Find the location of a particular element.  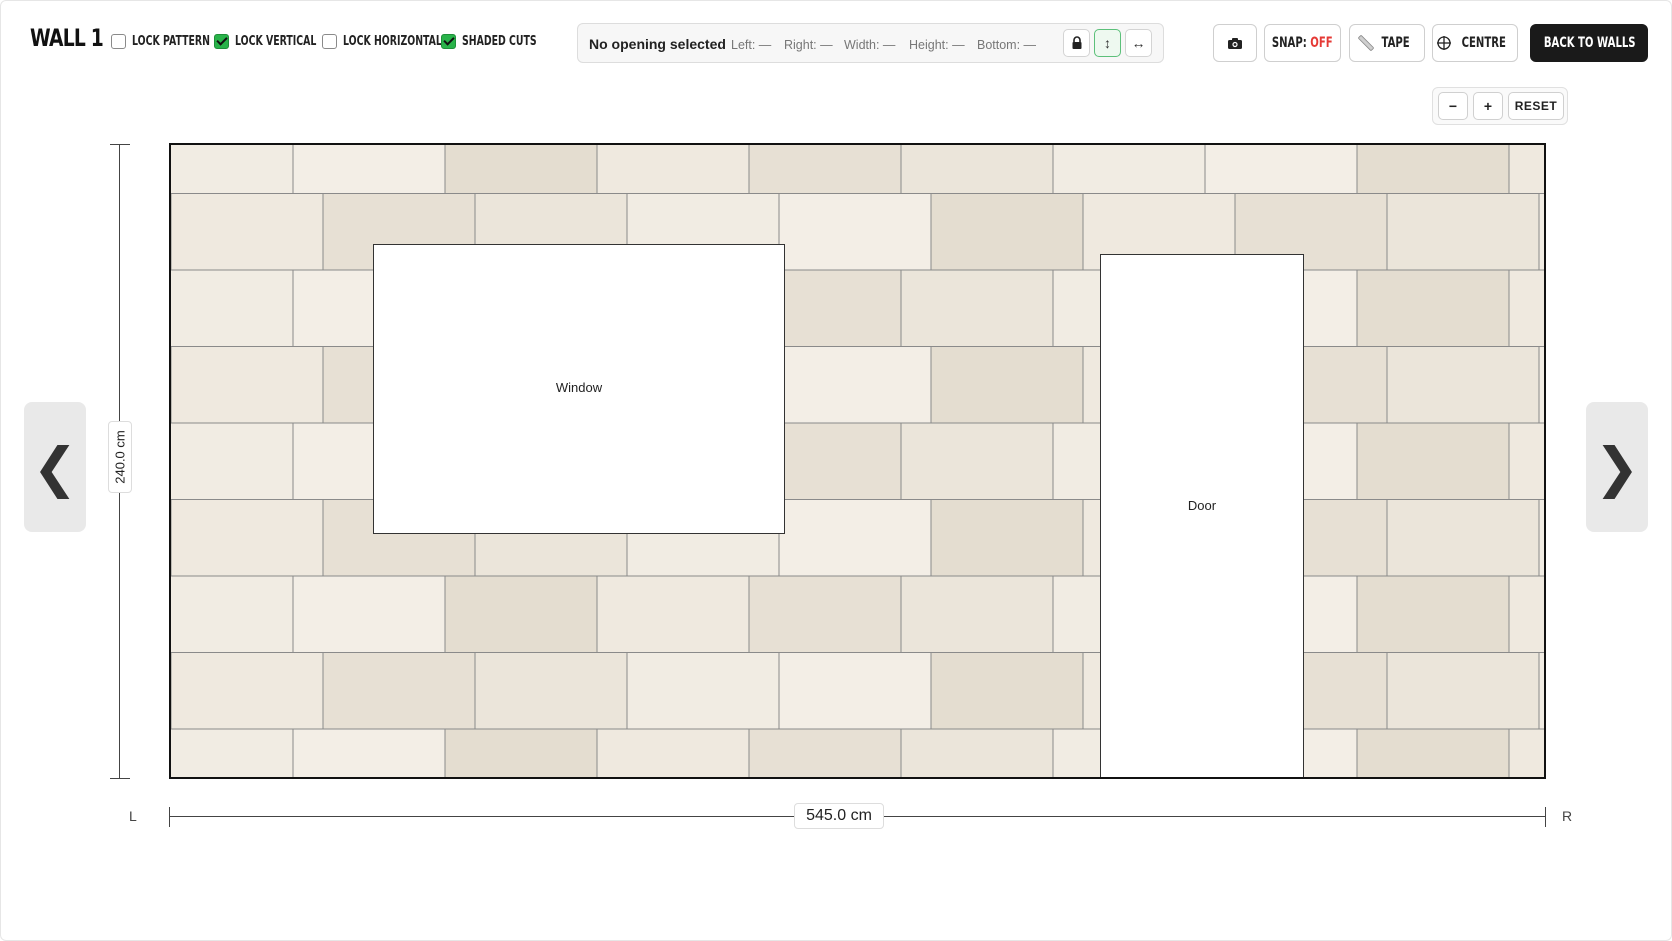

wall-title: WALL 1 is located at coordinates (67, 38).